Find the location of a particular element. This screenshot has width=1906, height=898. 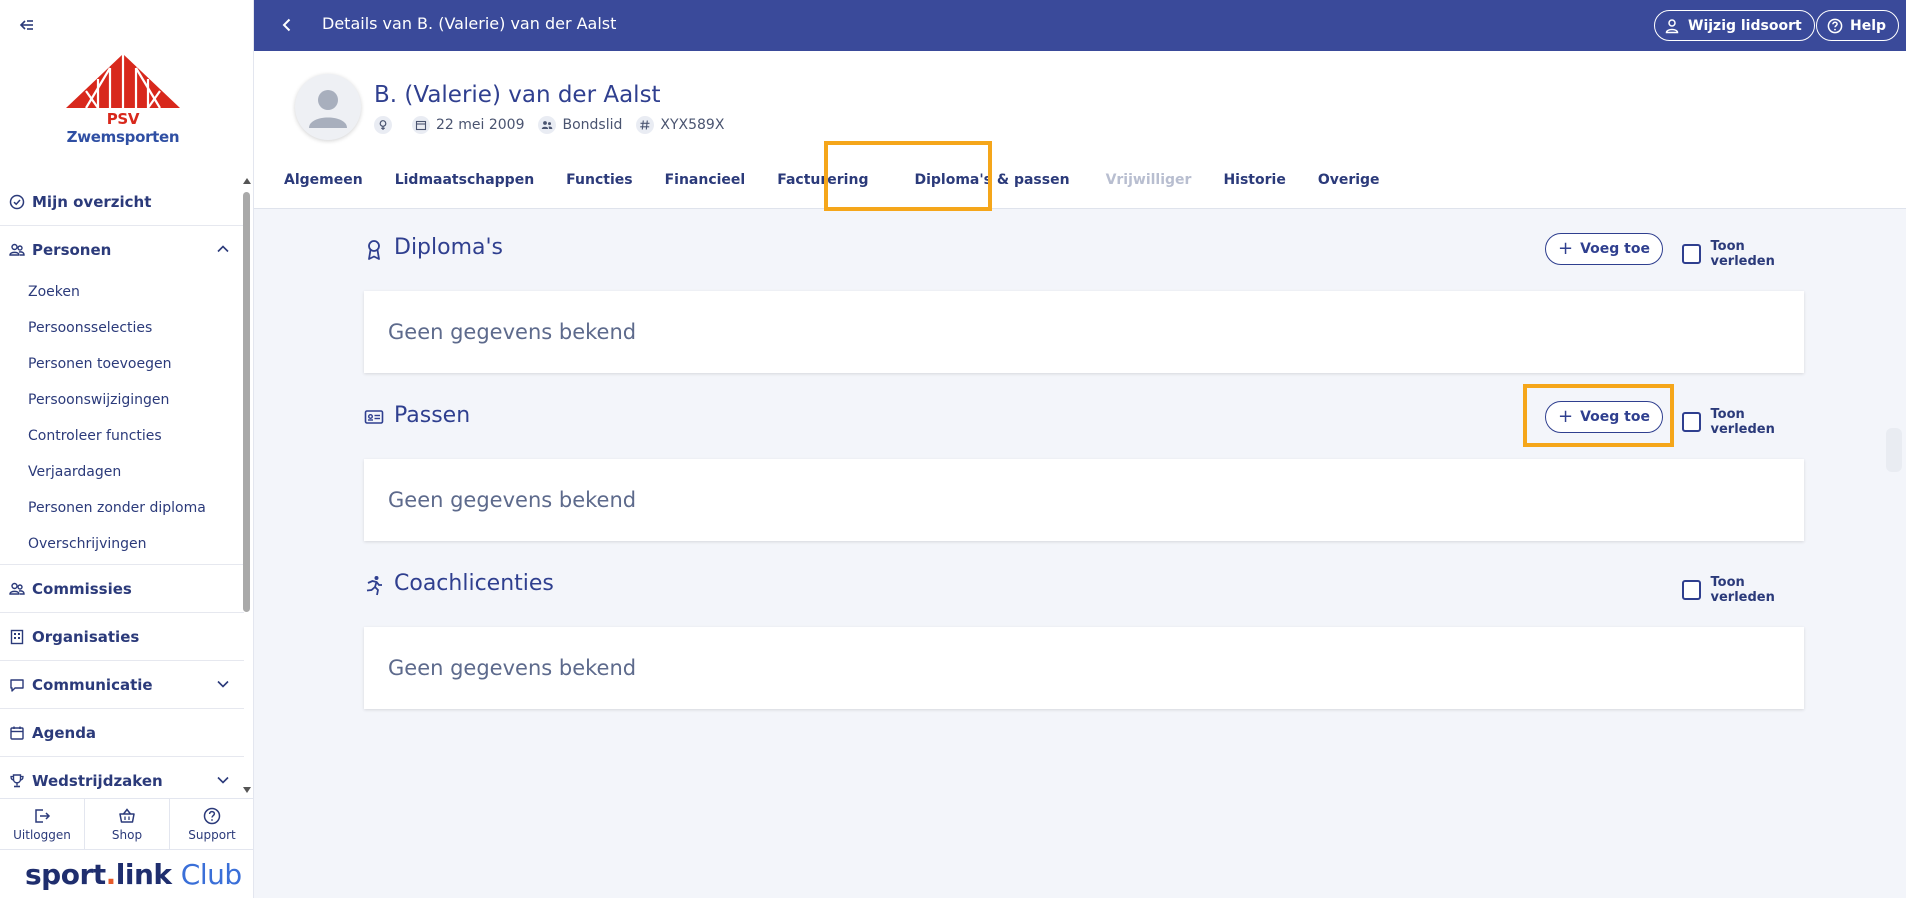

nav-wedstrijdzaken-label: Wedstrijdzaken is located at coordinates (97, 780).